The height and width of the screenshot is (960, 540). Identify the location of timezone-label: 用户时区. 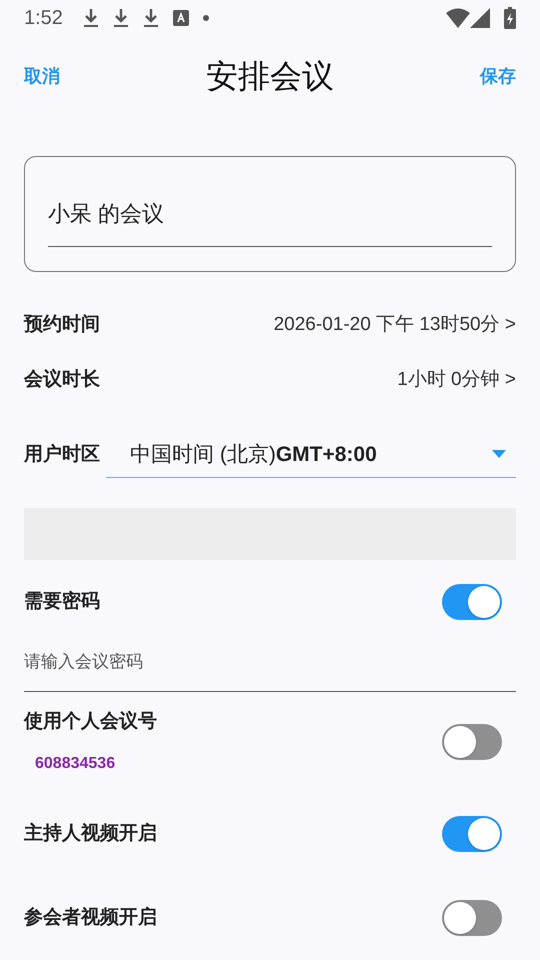
(62, 455).